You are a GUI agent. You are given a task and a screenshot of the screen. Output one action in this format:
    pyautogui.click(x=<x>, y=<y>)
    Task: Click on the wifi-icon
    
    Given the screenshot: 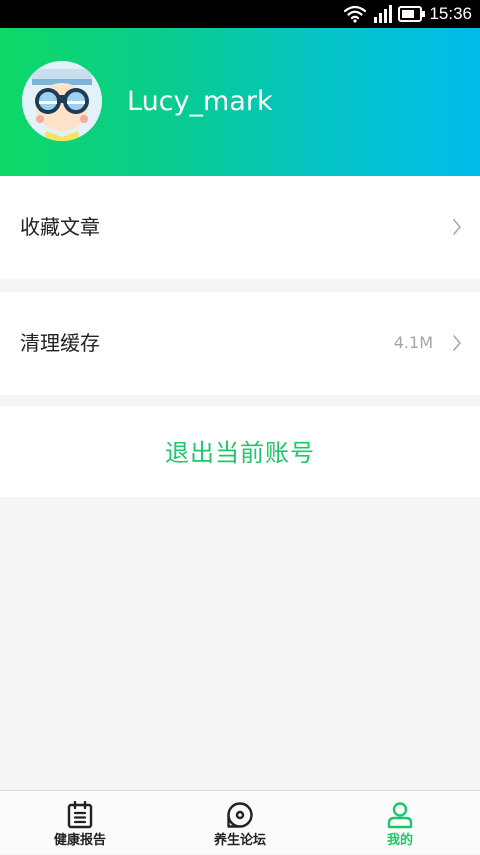 What is the action you would take?
    pyautogui.click(x=355, y=14)
    